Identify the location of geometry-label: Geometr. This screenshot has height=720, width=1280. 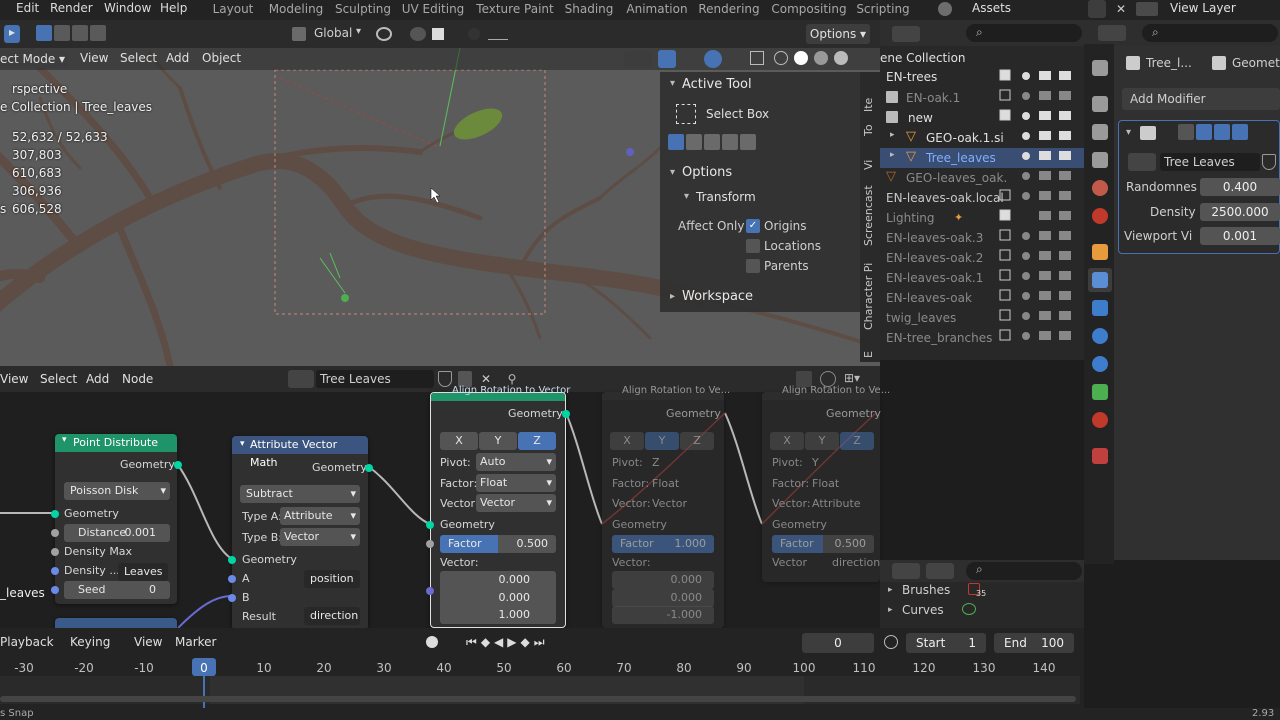
(1256, 63).